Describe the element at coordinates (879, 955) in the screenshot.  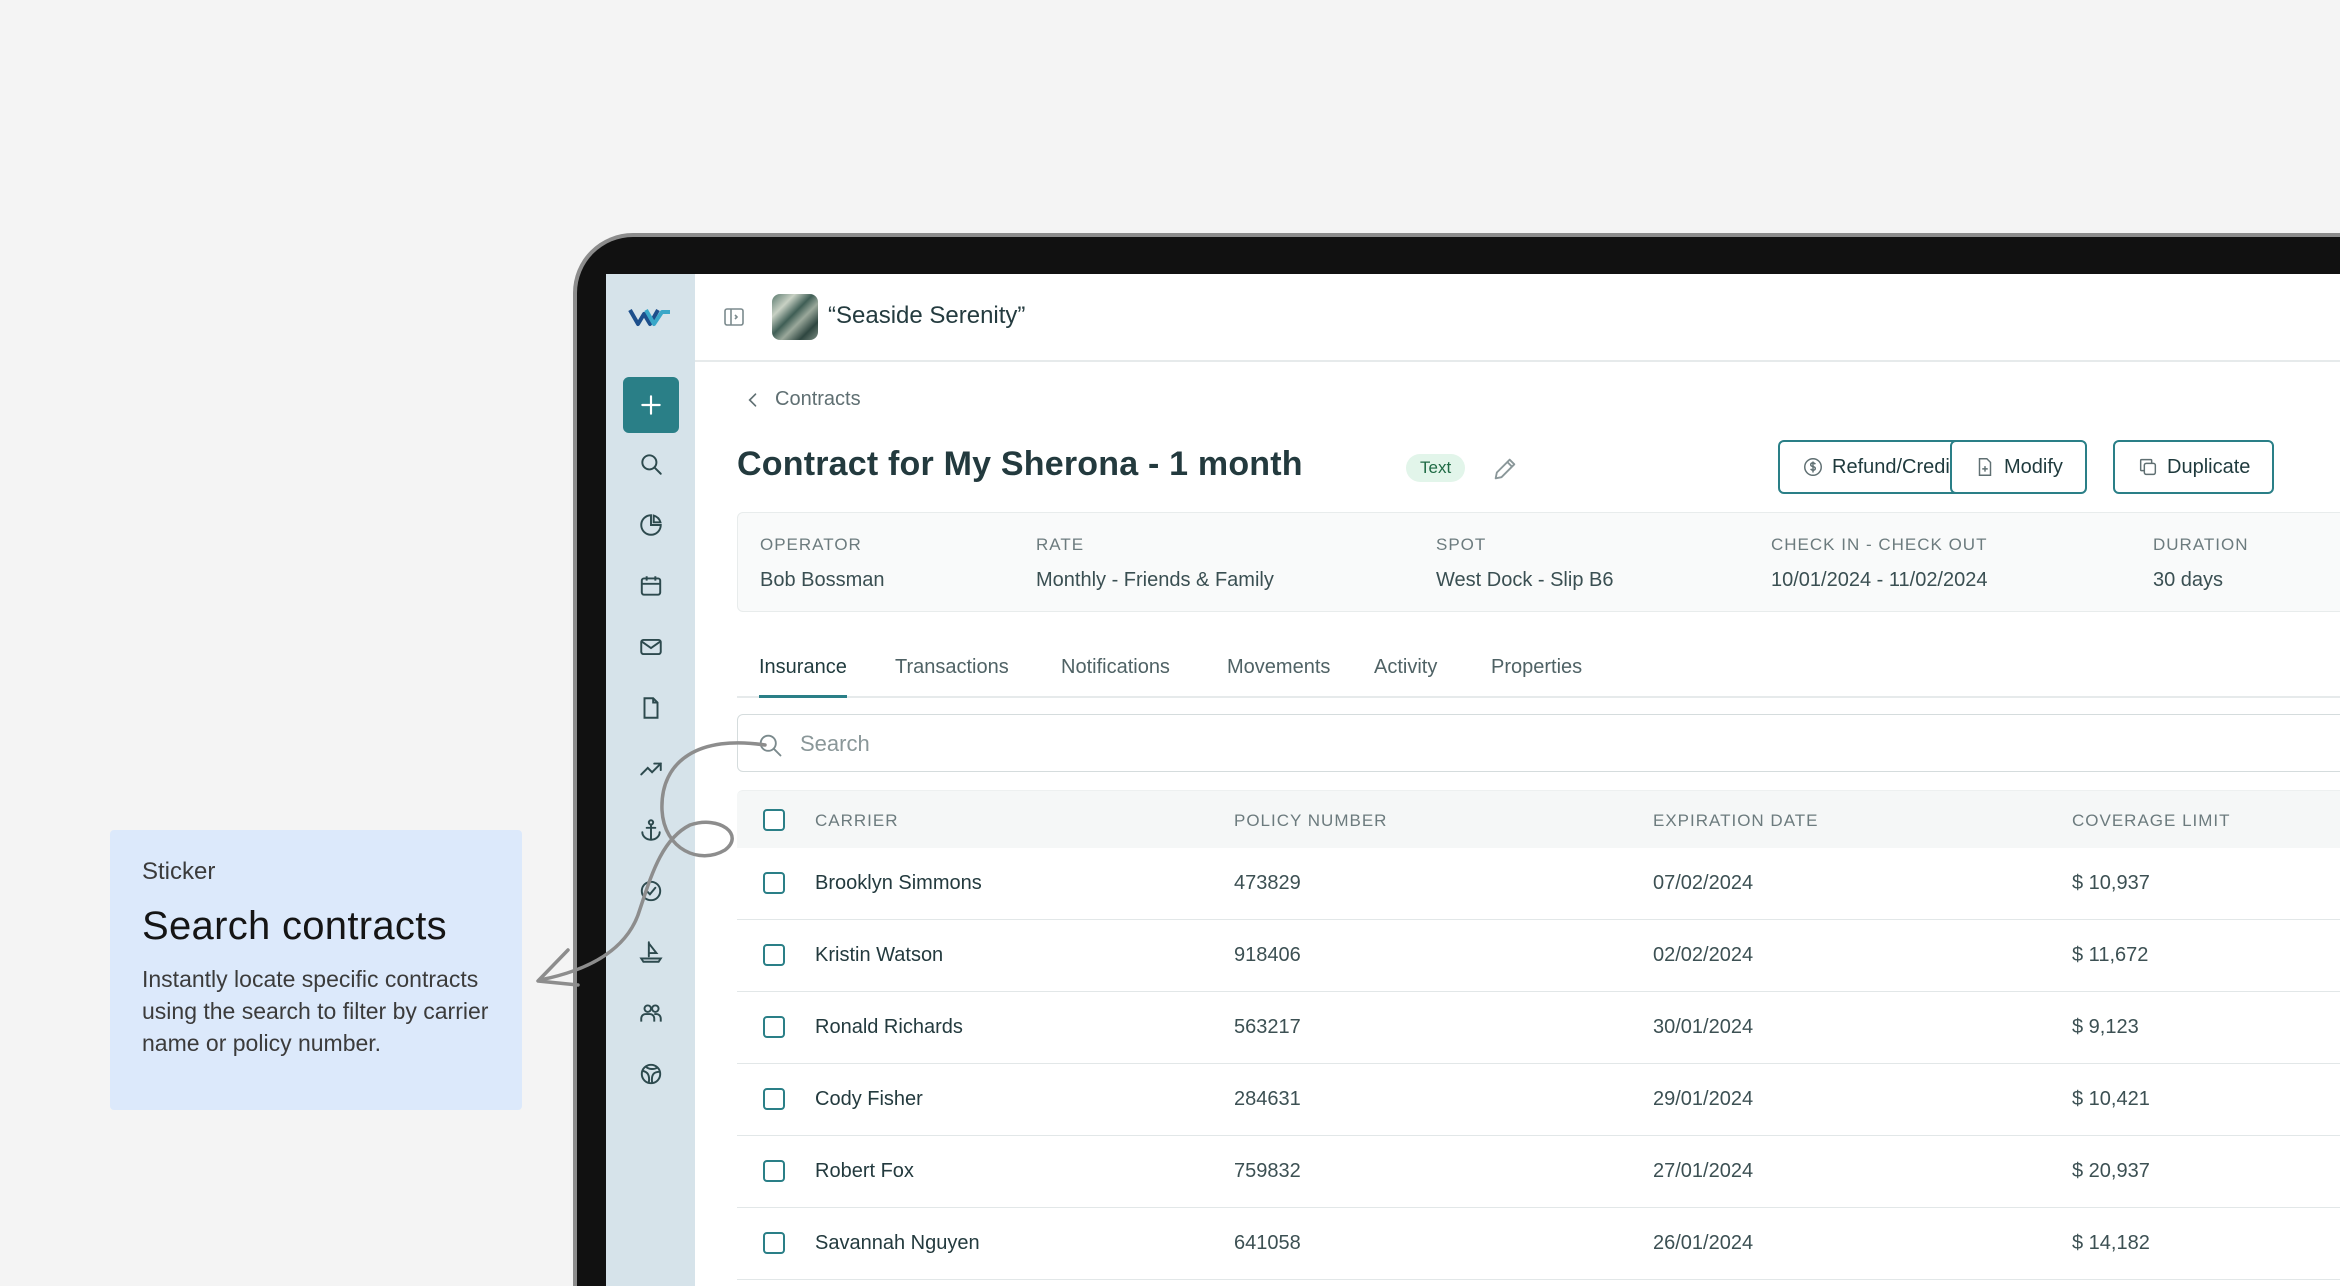
I see `cell-carrier: Kristin Watson` at that location.